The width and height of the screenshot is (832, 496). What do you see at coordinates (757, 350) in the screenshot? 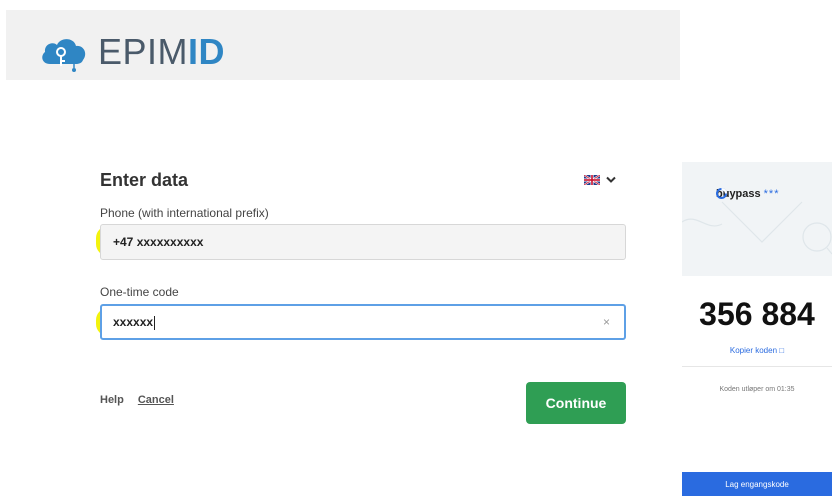
I see `copy-code-link: Kopier koden □` at bounding box center [757, 350].